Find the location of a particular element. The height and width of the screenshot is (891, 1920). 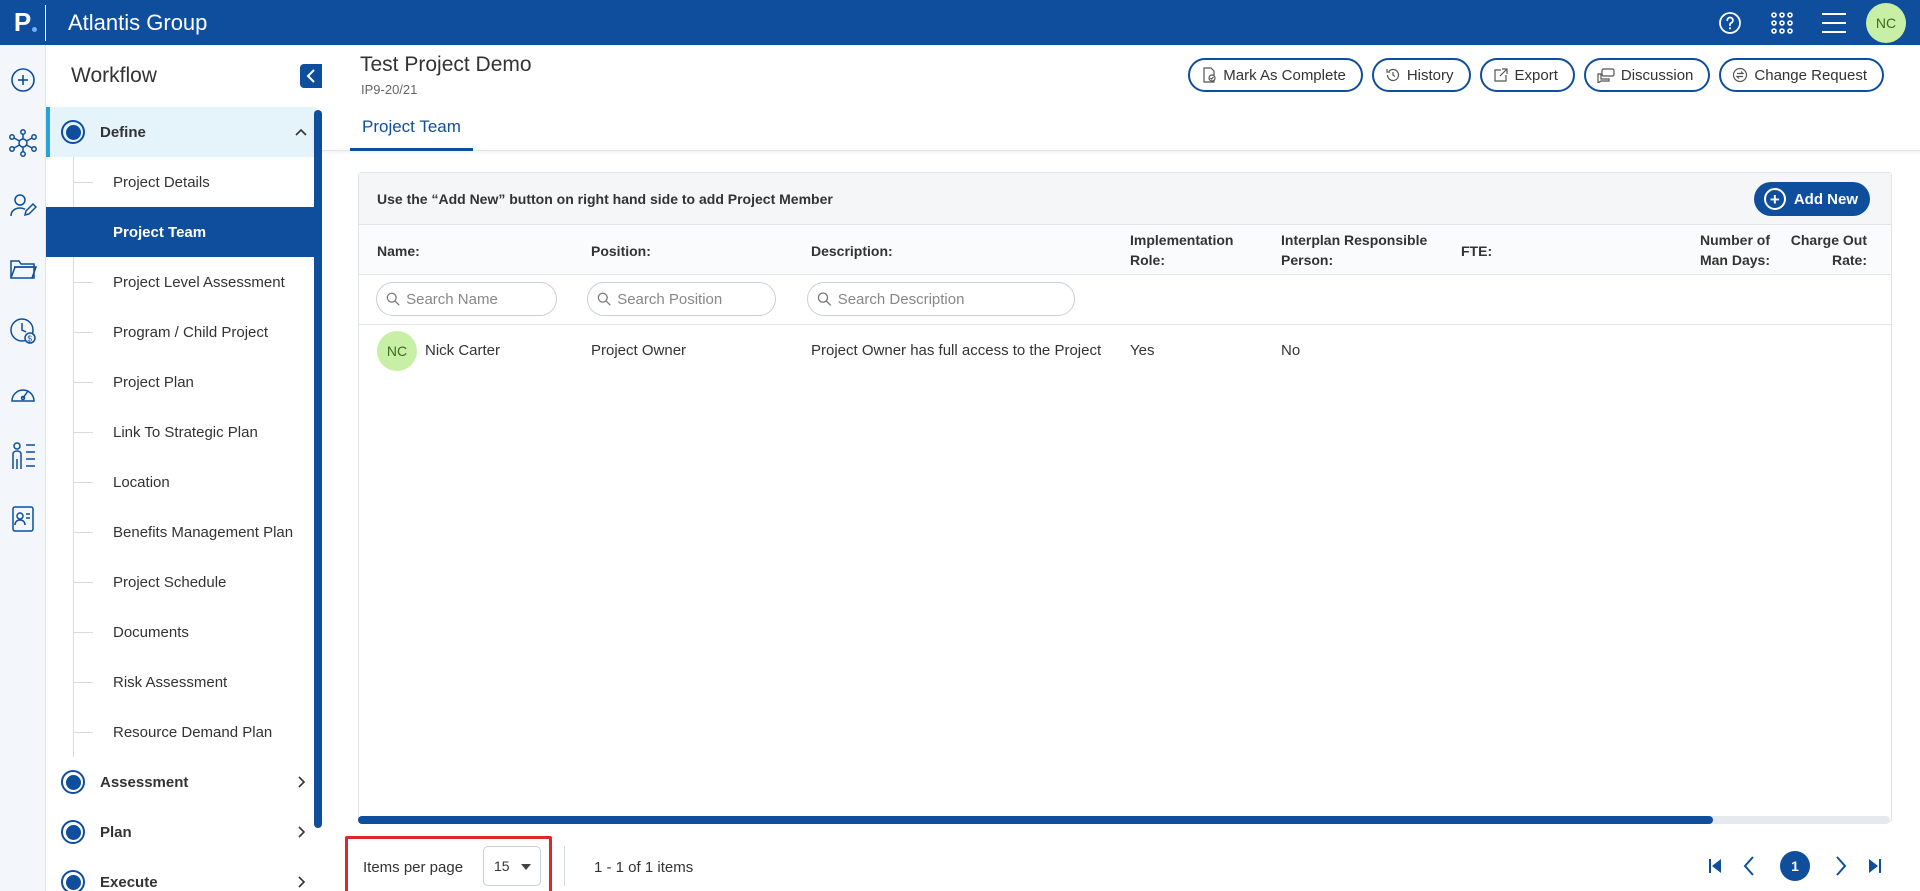

search-icon is located at coordinates (393, 299).